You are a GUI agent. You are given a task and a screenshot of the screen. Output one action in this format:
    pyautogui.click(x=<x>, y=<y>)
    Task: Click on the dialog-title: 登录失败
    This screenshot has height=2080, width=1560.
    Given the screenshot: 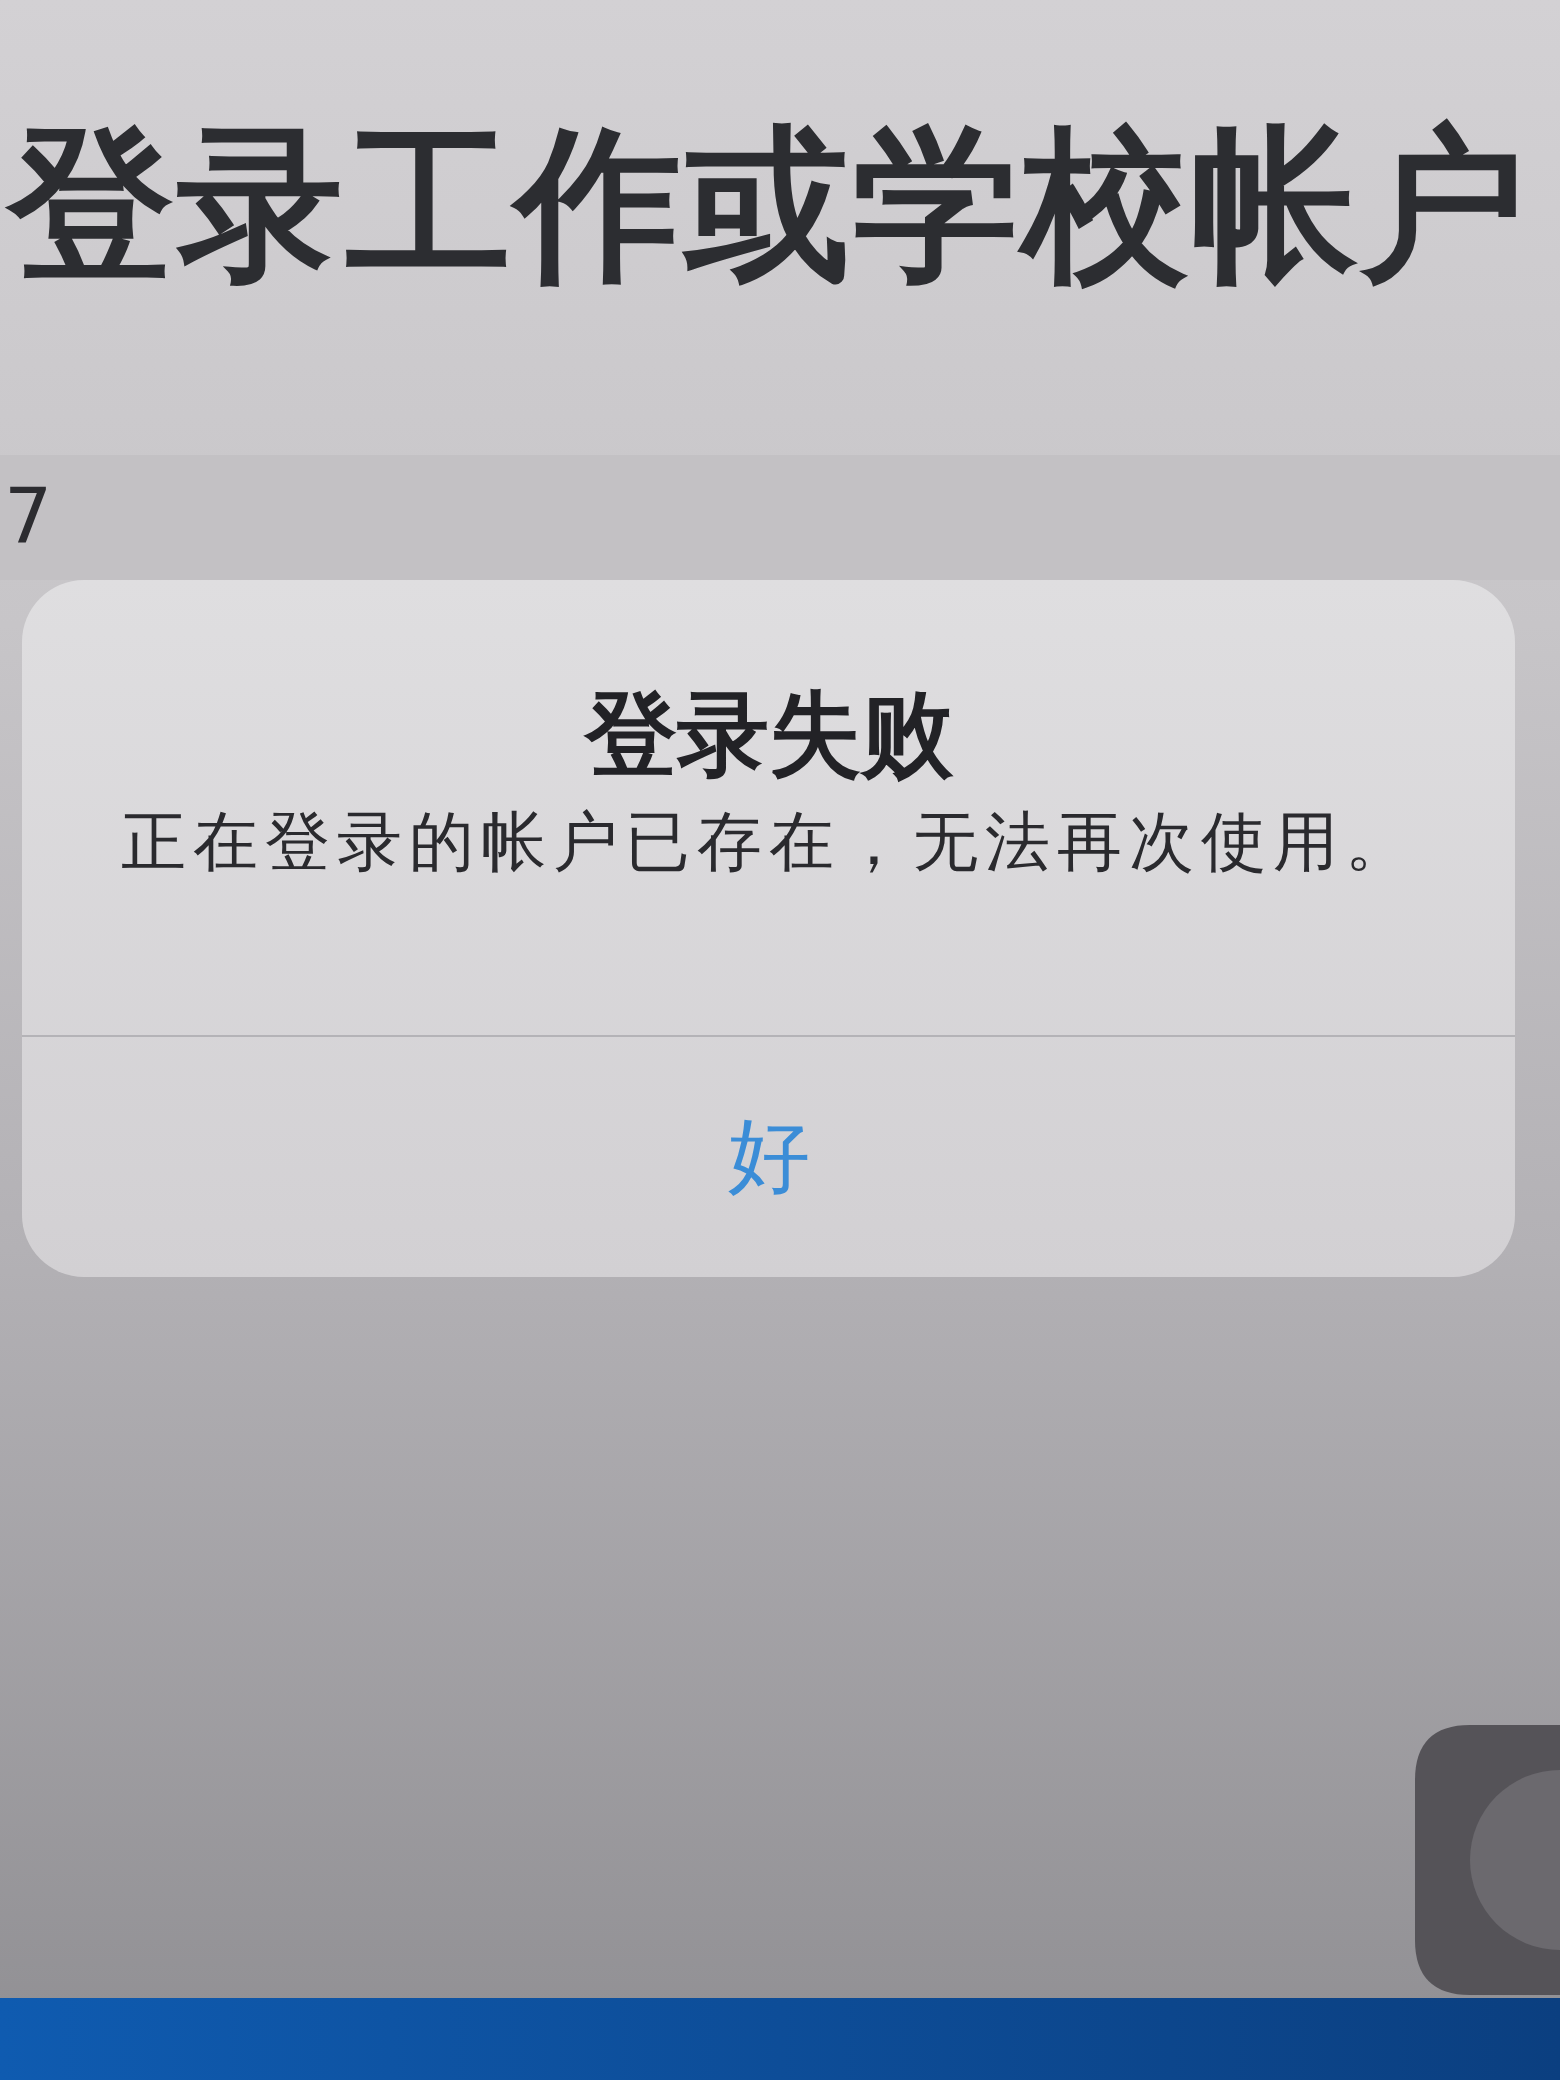 What is the action you would take?
    pyautogui.click(x=768, y=735)
    